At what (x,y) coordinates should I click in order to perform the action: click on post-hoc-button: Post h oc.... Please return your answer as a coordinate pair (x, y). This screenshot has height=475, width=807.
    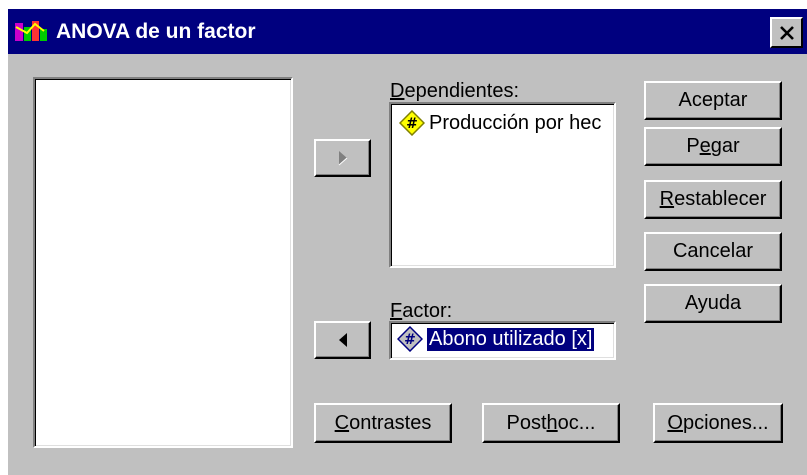
    Looking at the image, I should click on (551, 423).